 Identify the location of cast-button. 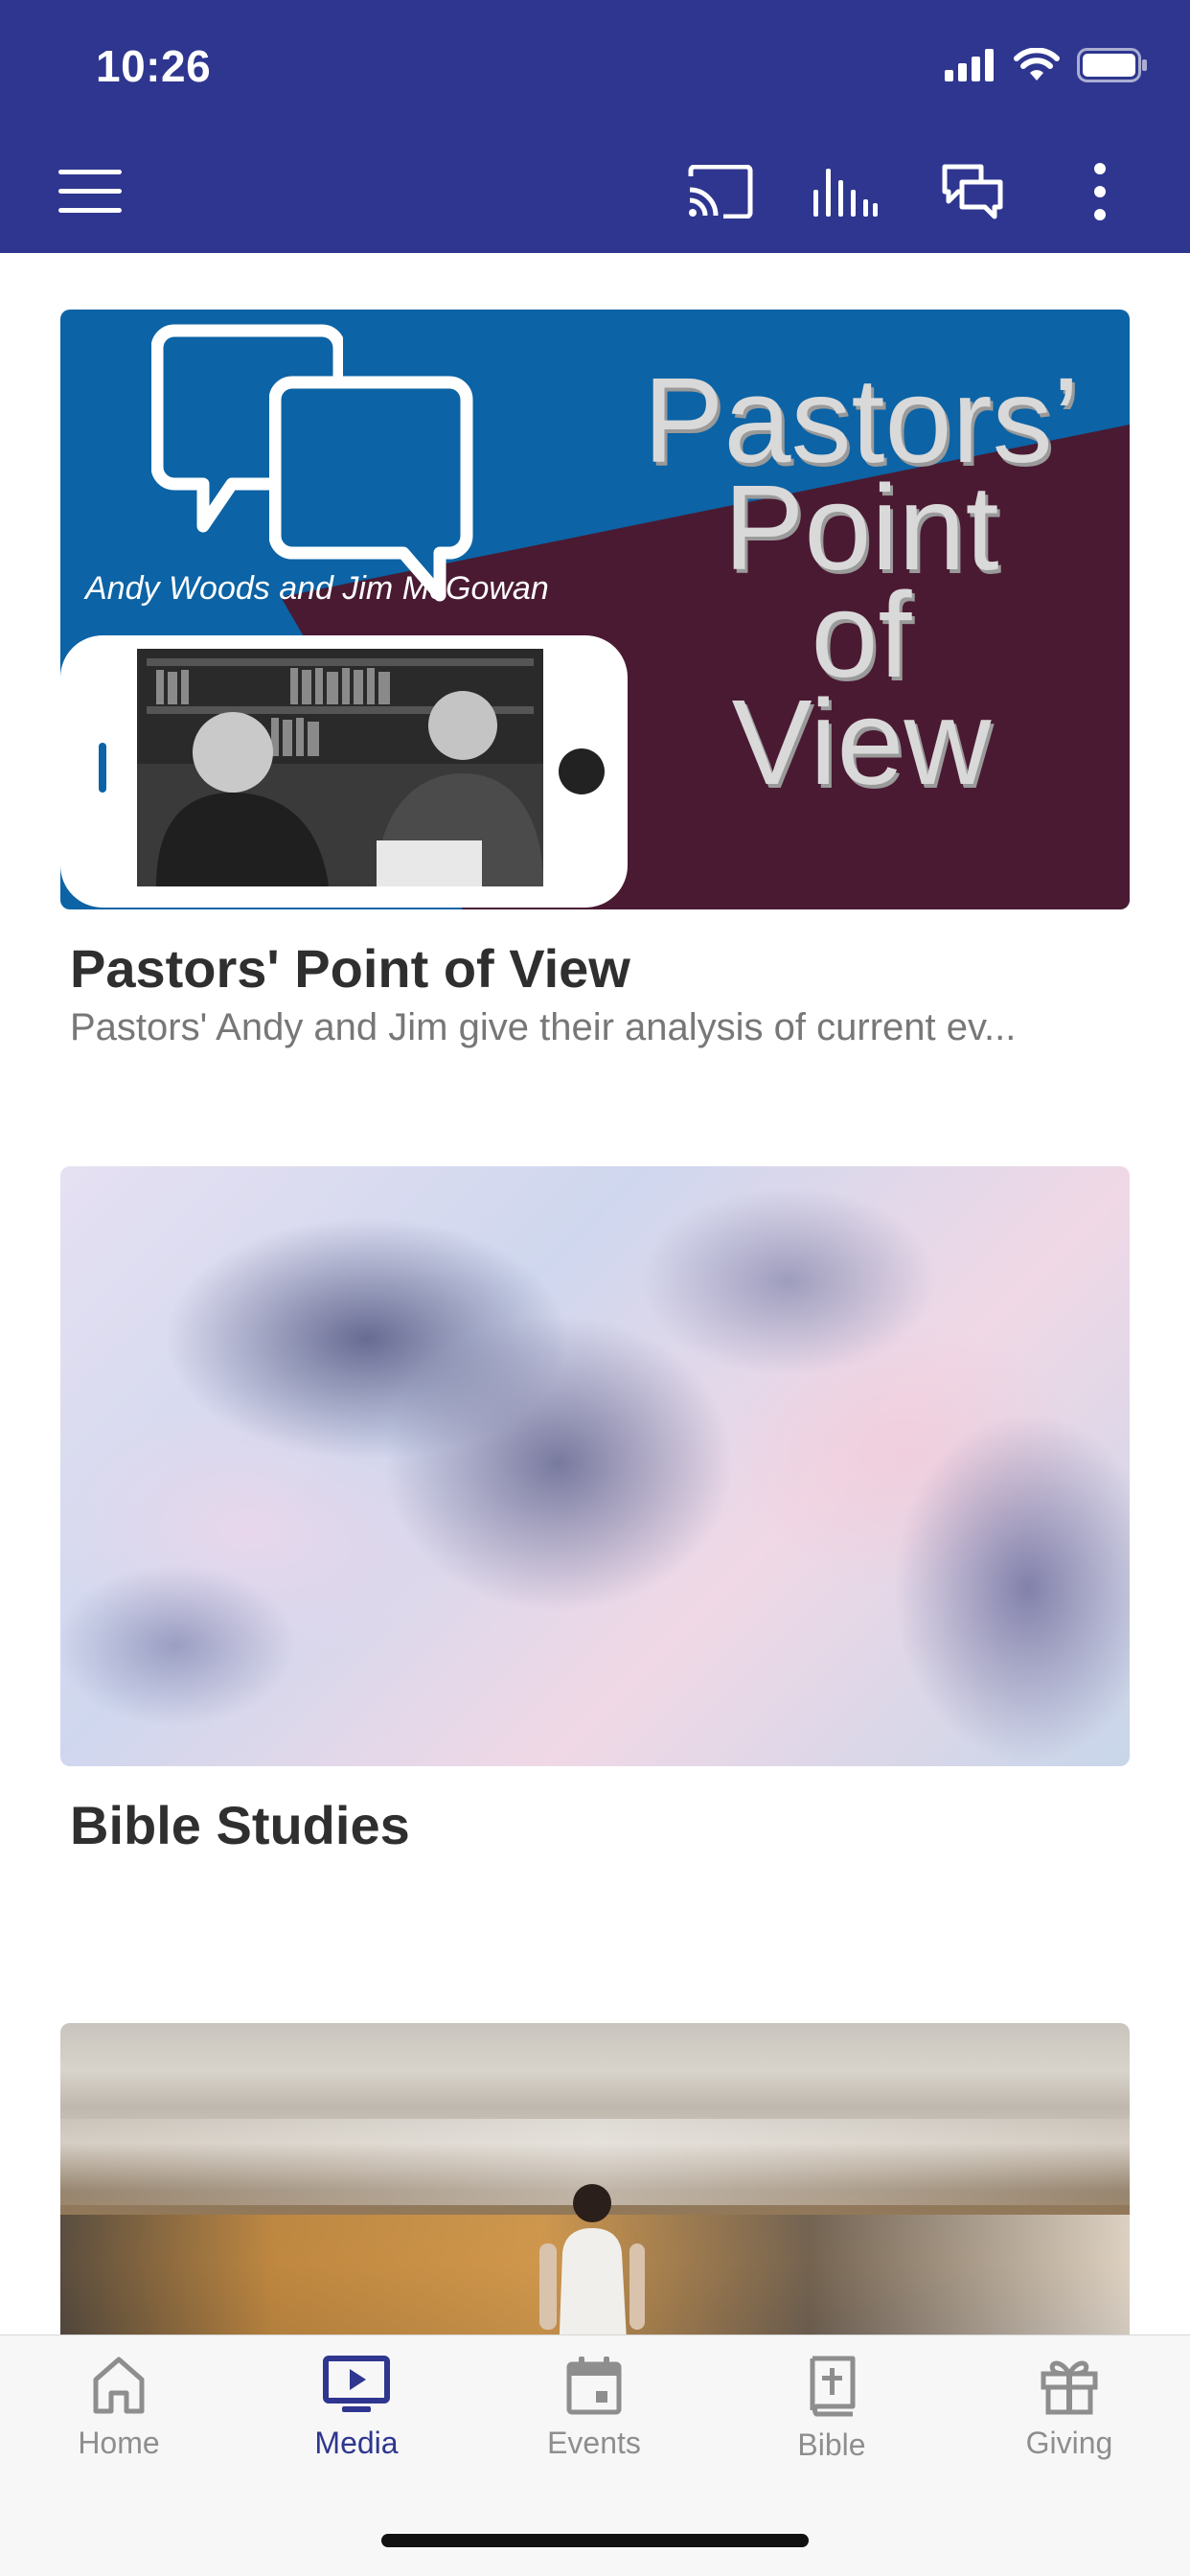
(720, 192).